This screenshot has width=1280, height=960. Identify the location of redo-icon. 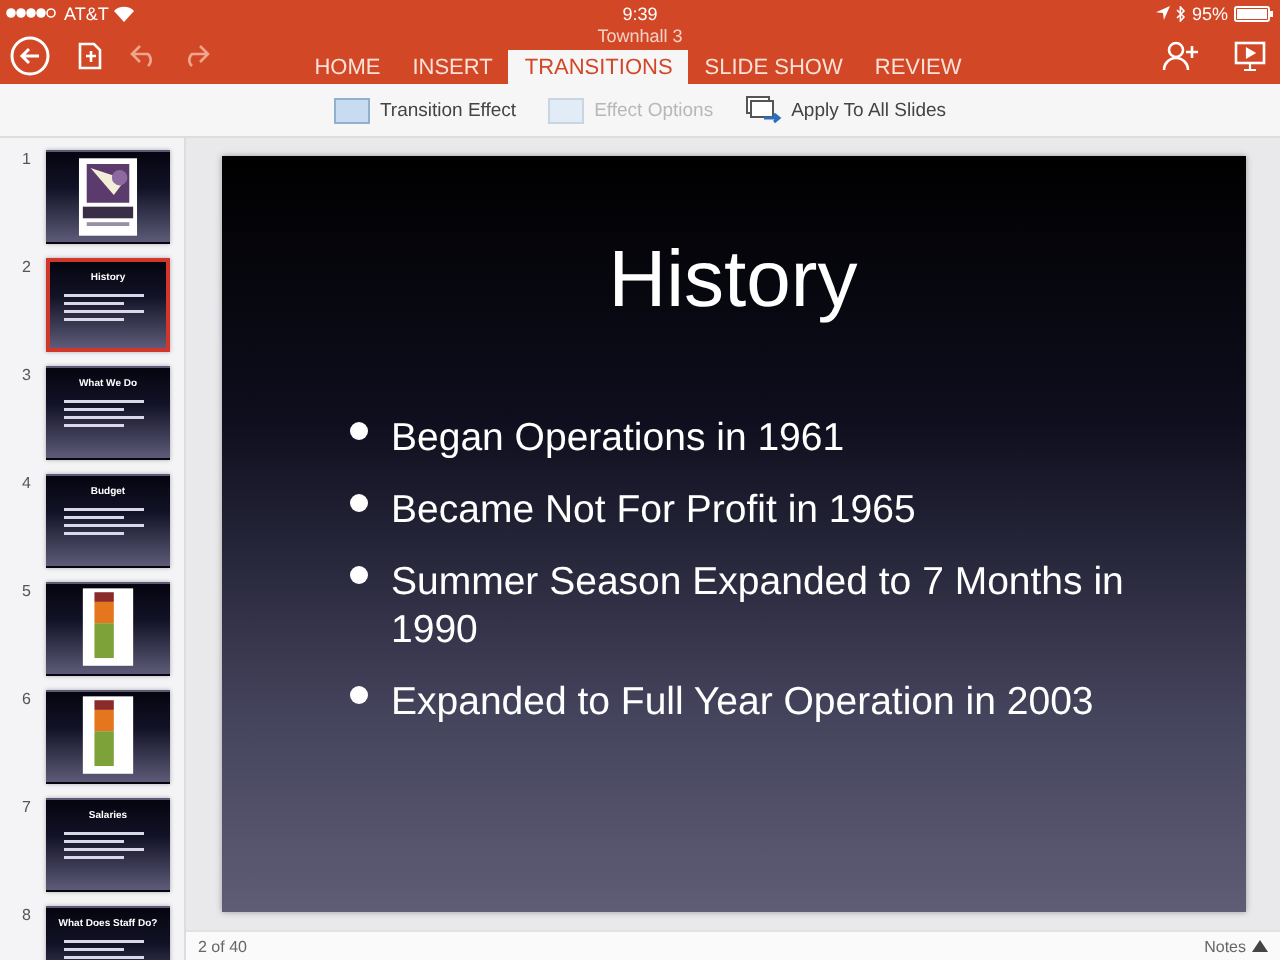
(196, 56).